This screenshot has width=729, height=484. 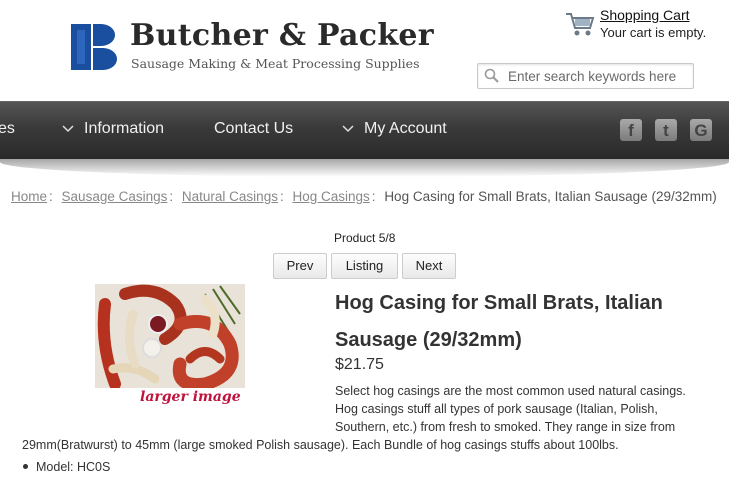 What do you see at coordinates (405, 129) in the screenshot?
I see `nav-item-my-account: My Account` at bounding box center [405, 129].